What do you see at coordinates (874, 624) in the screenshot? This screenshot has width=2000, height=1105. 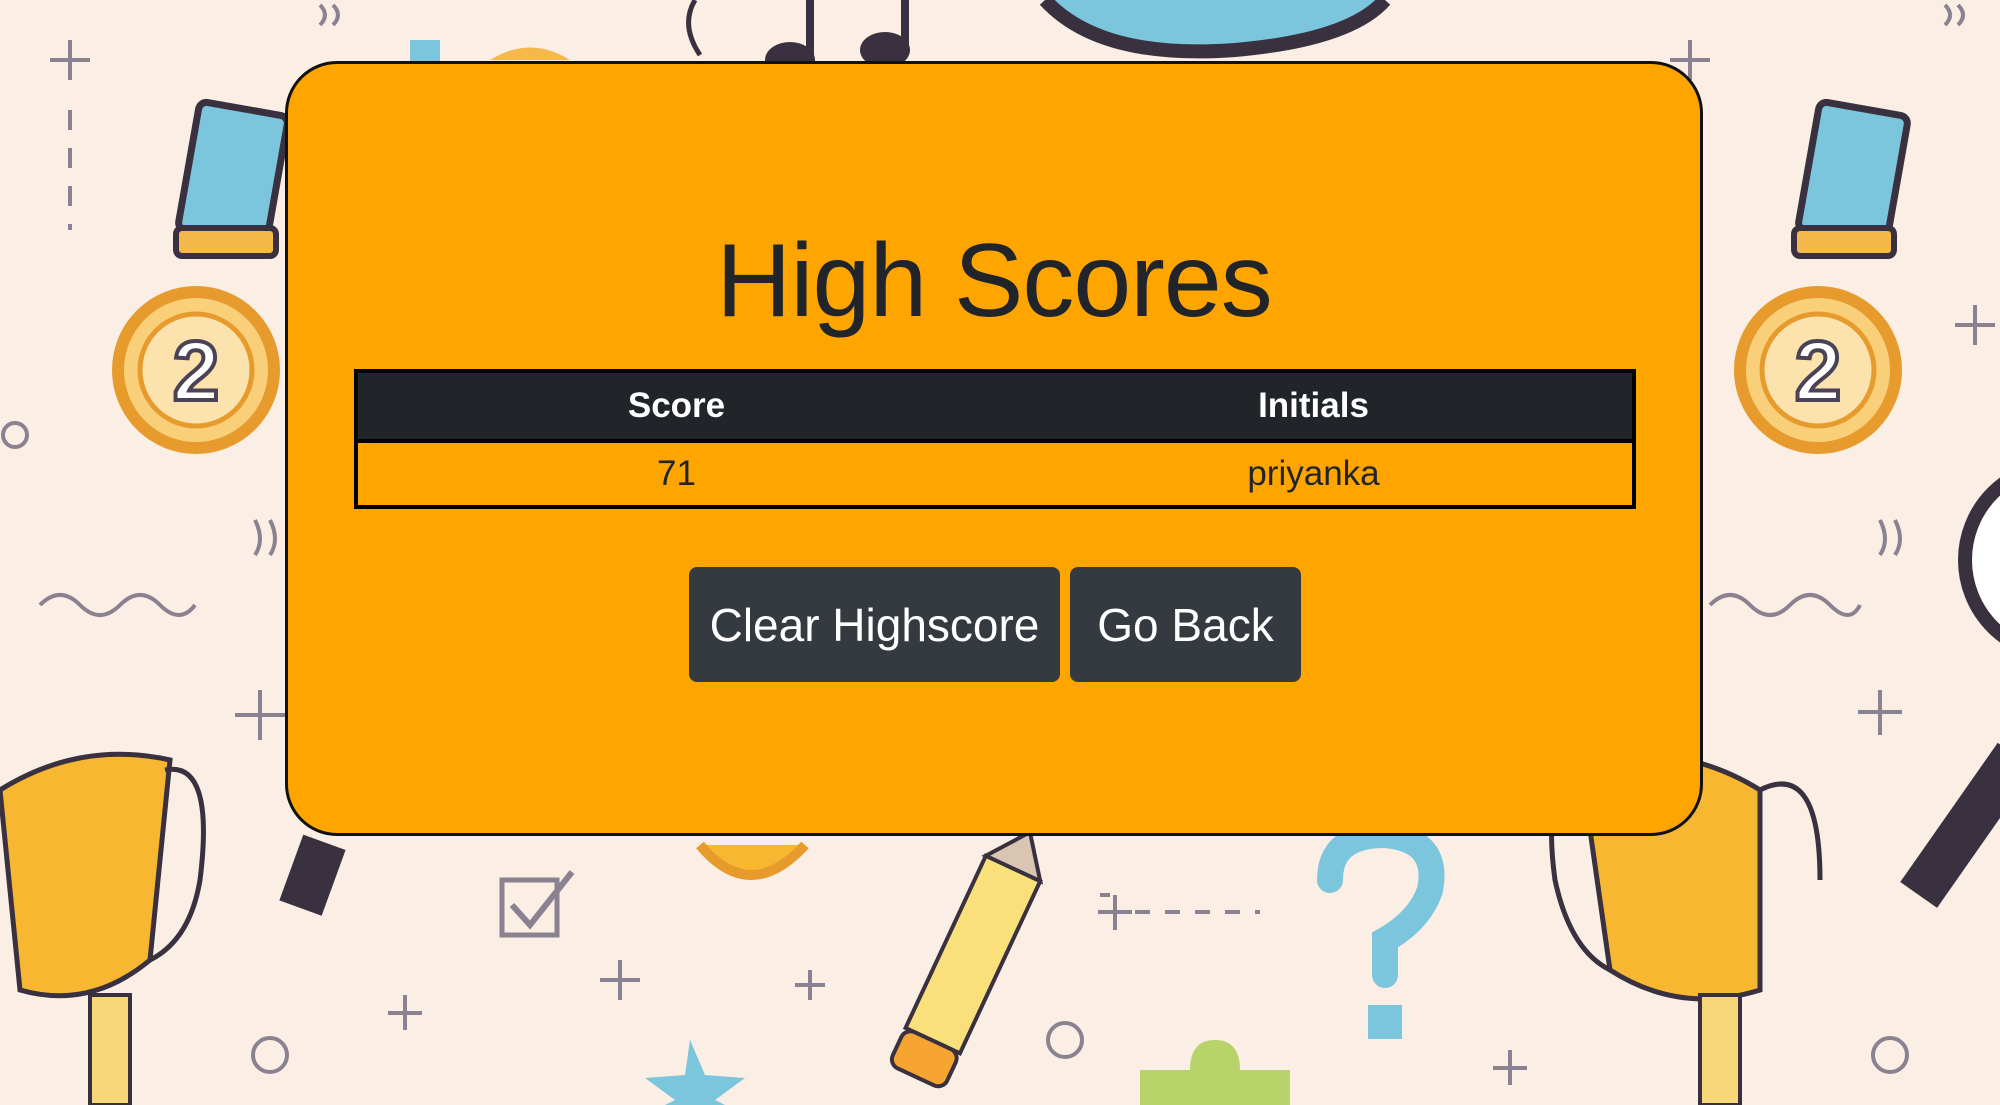 I see `clear-highscore-button: Clear Highscore` at bounding box center [874, 624].